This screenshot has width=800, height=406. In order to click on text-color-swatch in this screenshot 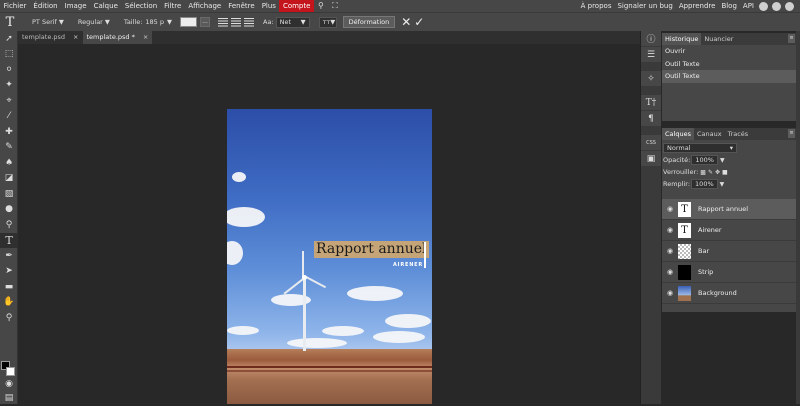, I will do `click(189, 22)`.